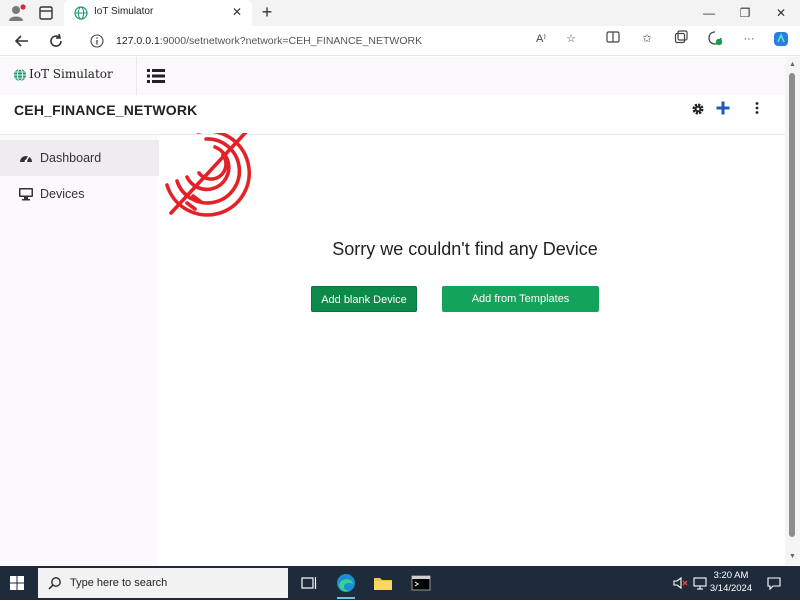 The height and width of the screenshot is (601, 800). I want to click on no-signal-icon, so click(208, 175).